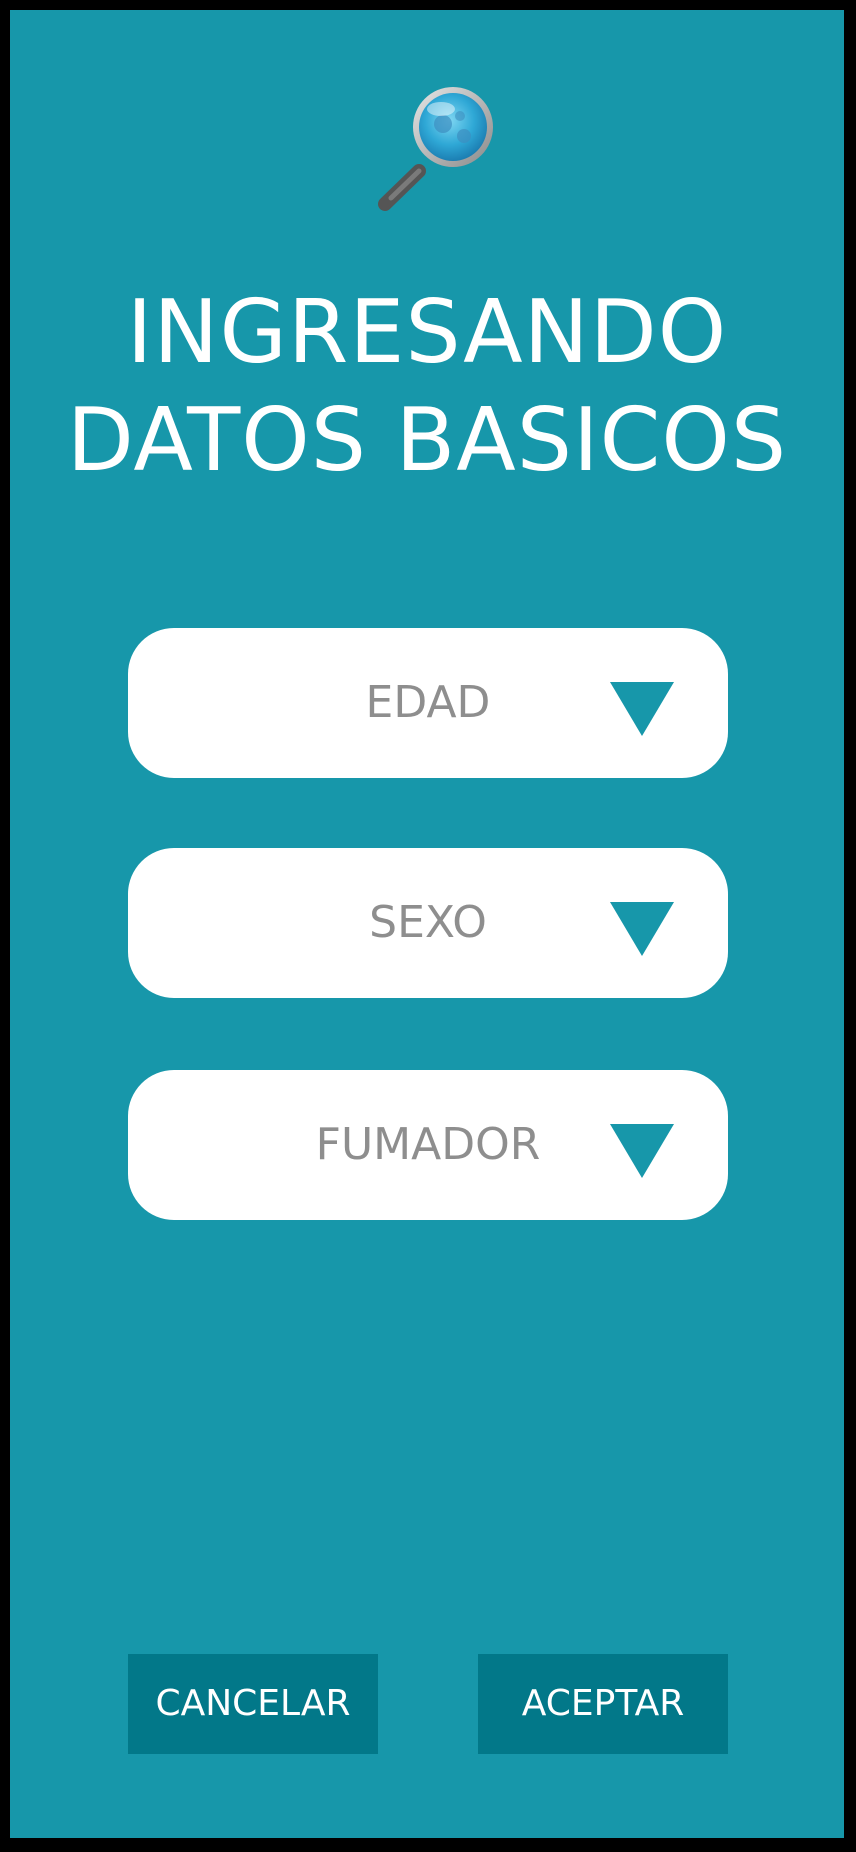 This screenshot has height=1852, width=856. Describe the element at coordinates (428, 703) in the screenshot. I see `edad-select: EDAD` at that location.